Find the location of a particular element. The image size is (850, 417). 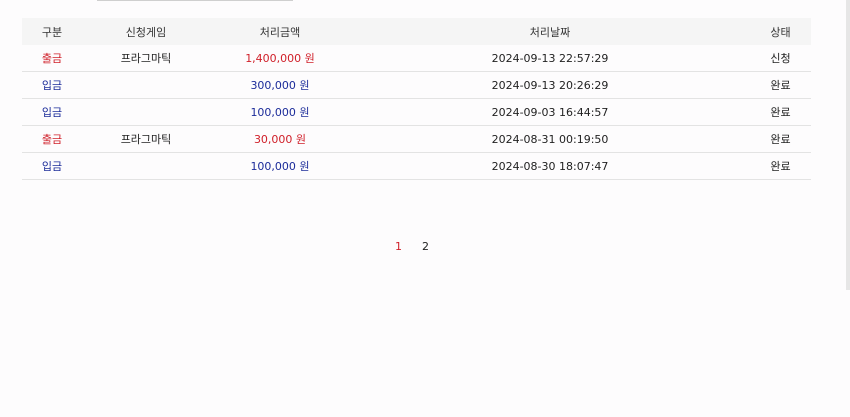

row-status: 신청 is located at coordinates (780, 58).